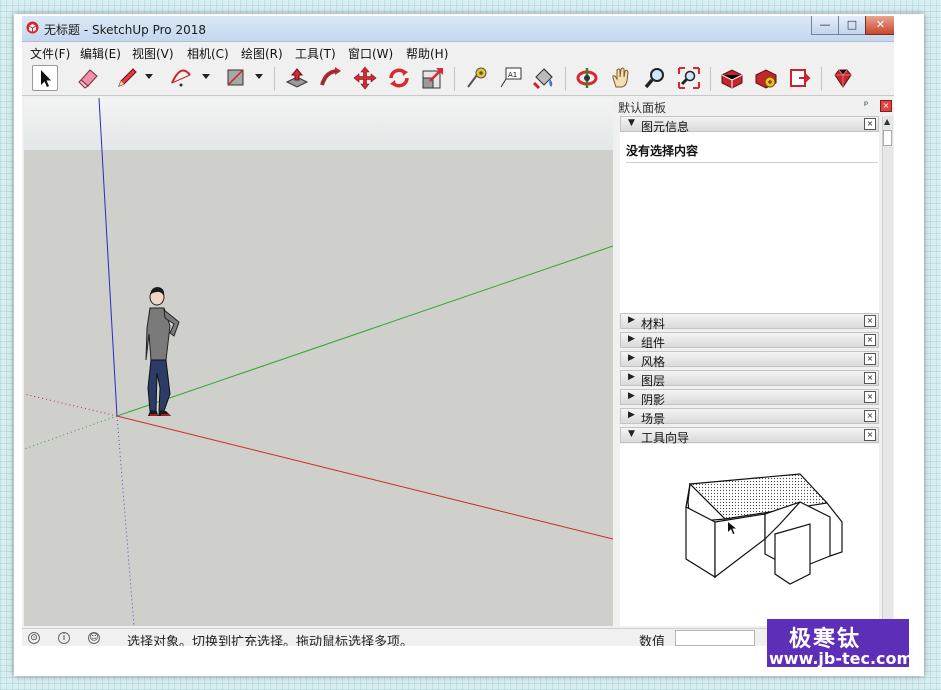  Describe the element at coordinates (331, 78) in the screenshot. I see `follow-me-tool-icon` at that location.